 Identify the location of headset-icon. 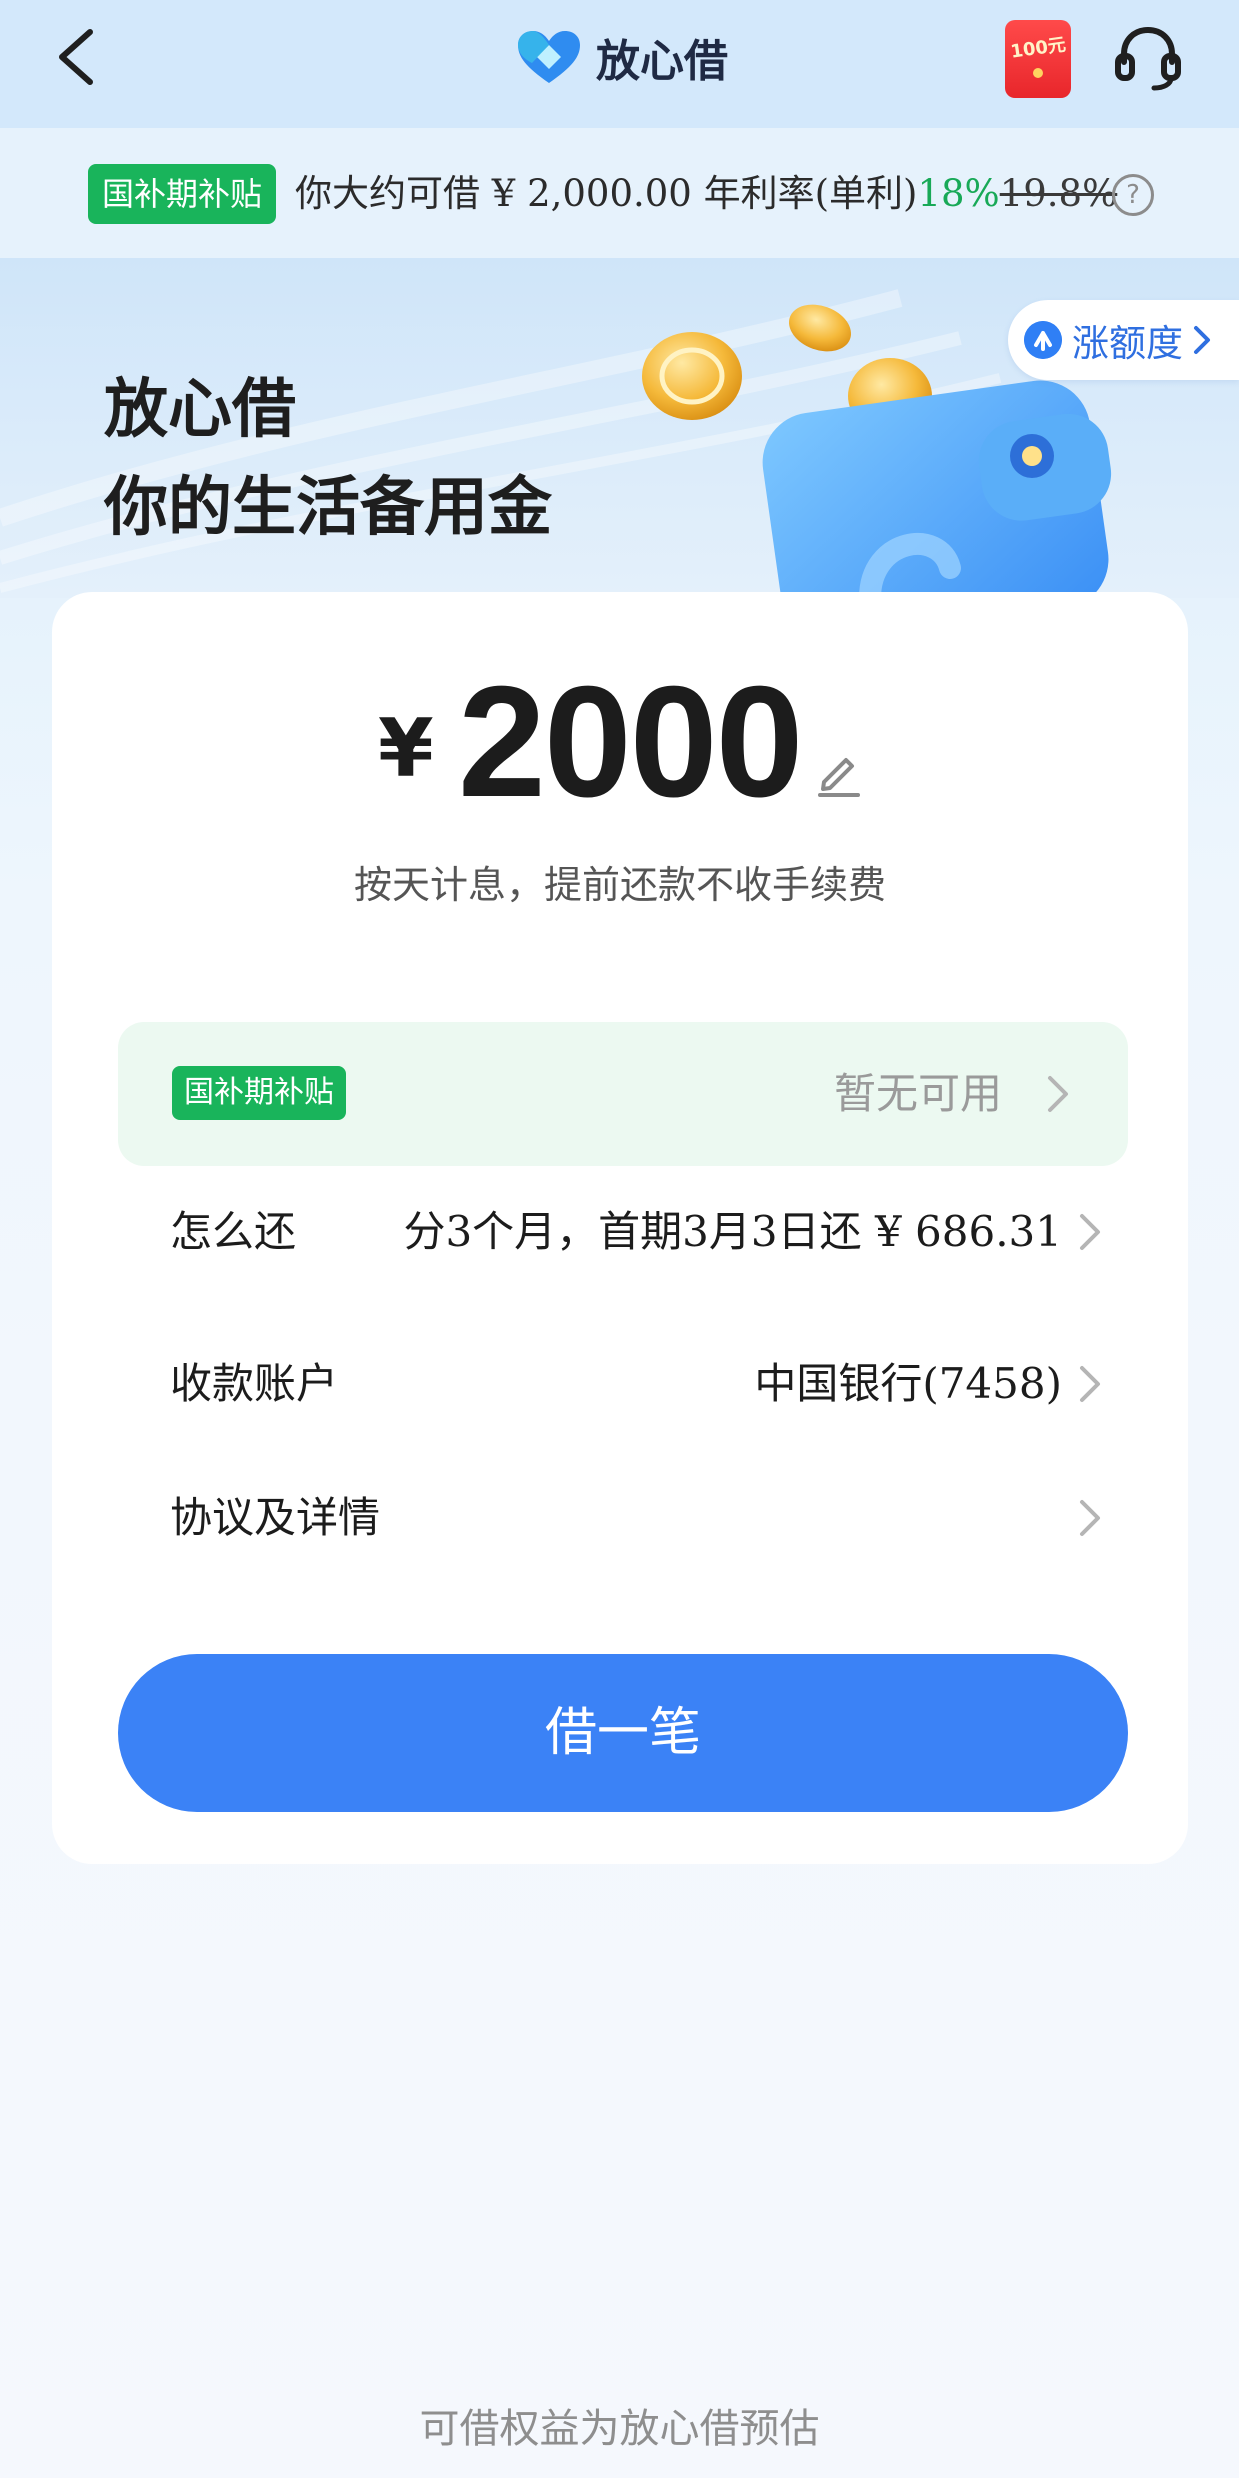
(1148, 58).